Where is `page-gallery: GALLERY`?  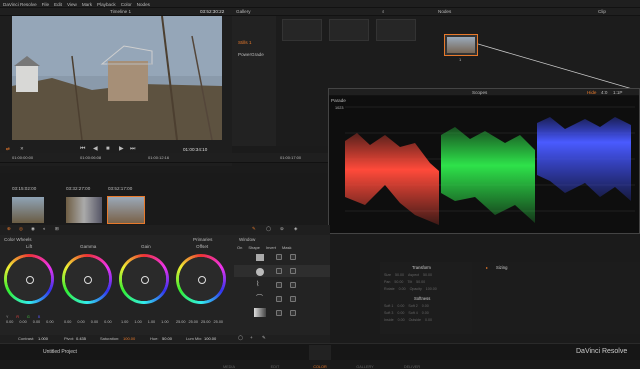 page-gallery: GALLERY is located at coordinates (365, 357).